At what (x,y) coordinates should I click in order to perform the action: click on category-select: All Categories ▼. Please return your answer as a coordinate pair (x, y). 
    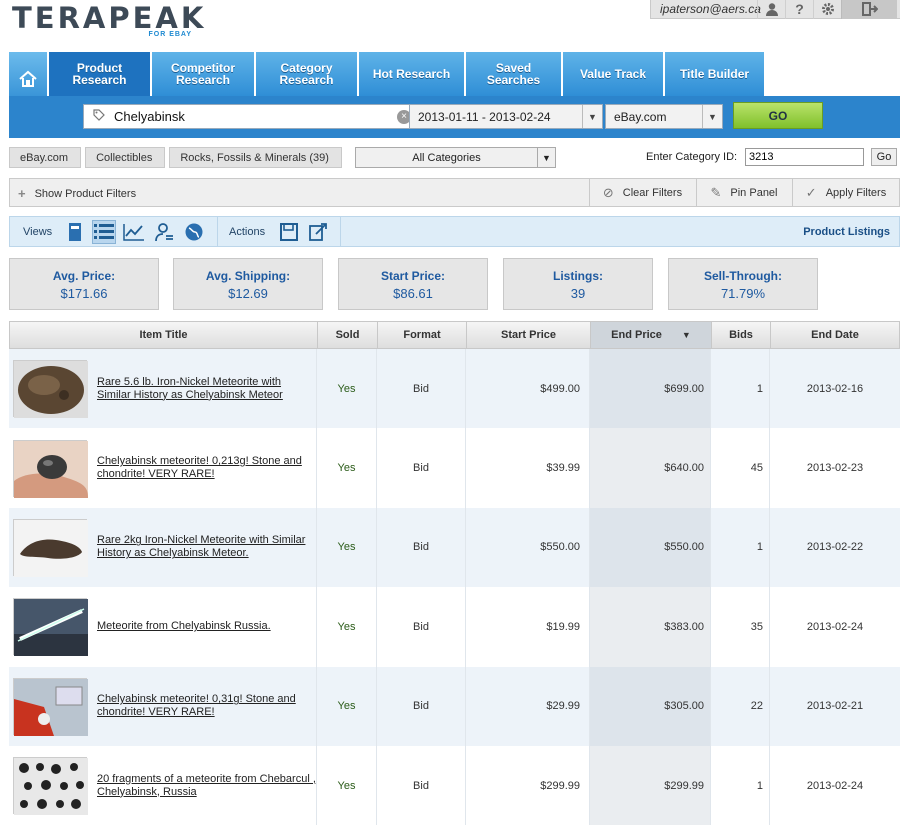
    Looking at the image, I should click on (455, 157).